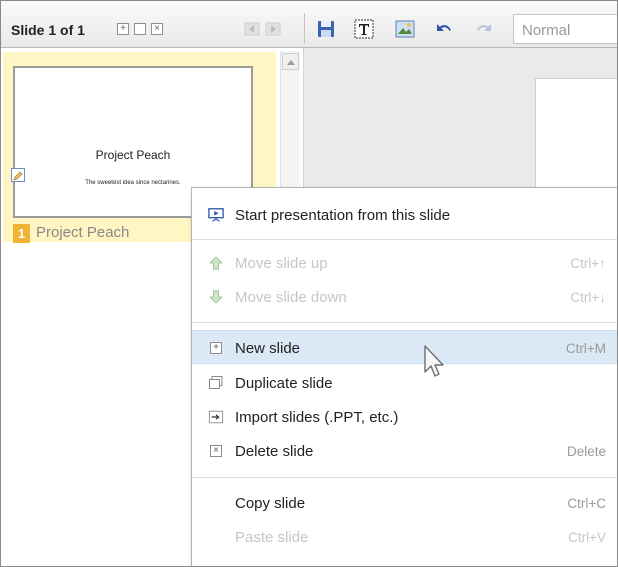 The image size is (618, 567). I want to click on menu-item-shortcut: Ctrl+C, so click(586, 503).